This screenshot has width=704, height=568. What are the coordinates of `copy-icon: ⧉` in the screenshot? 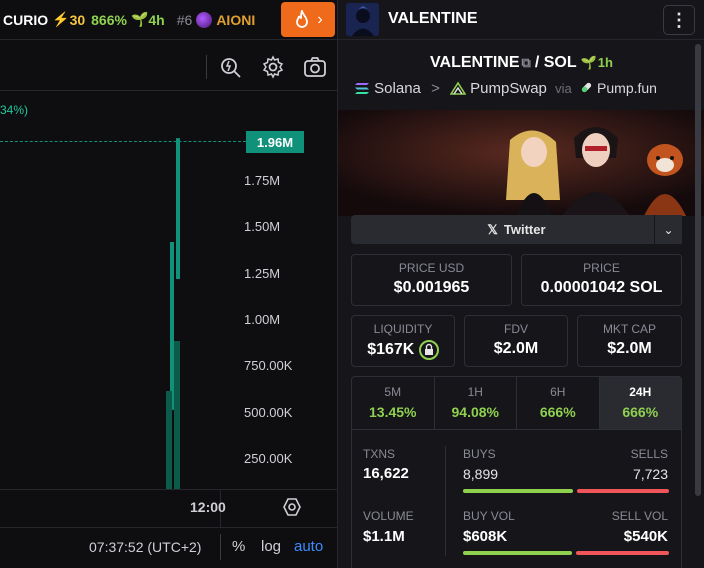 It's located at (526, 62).